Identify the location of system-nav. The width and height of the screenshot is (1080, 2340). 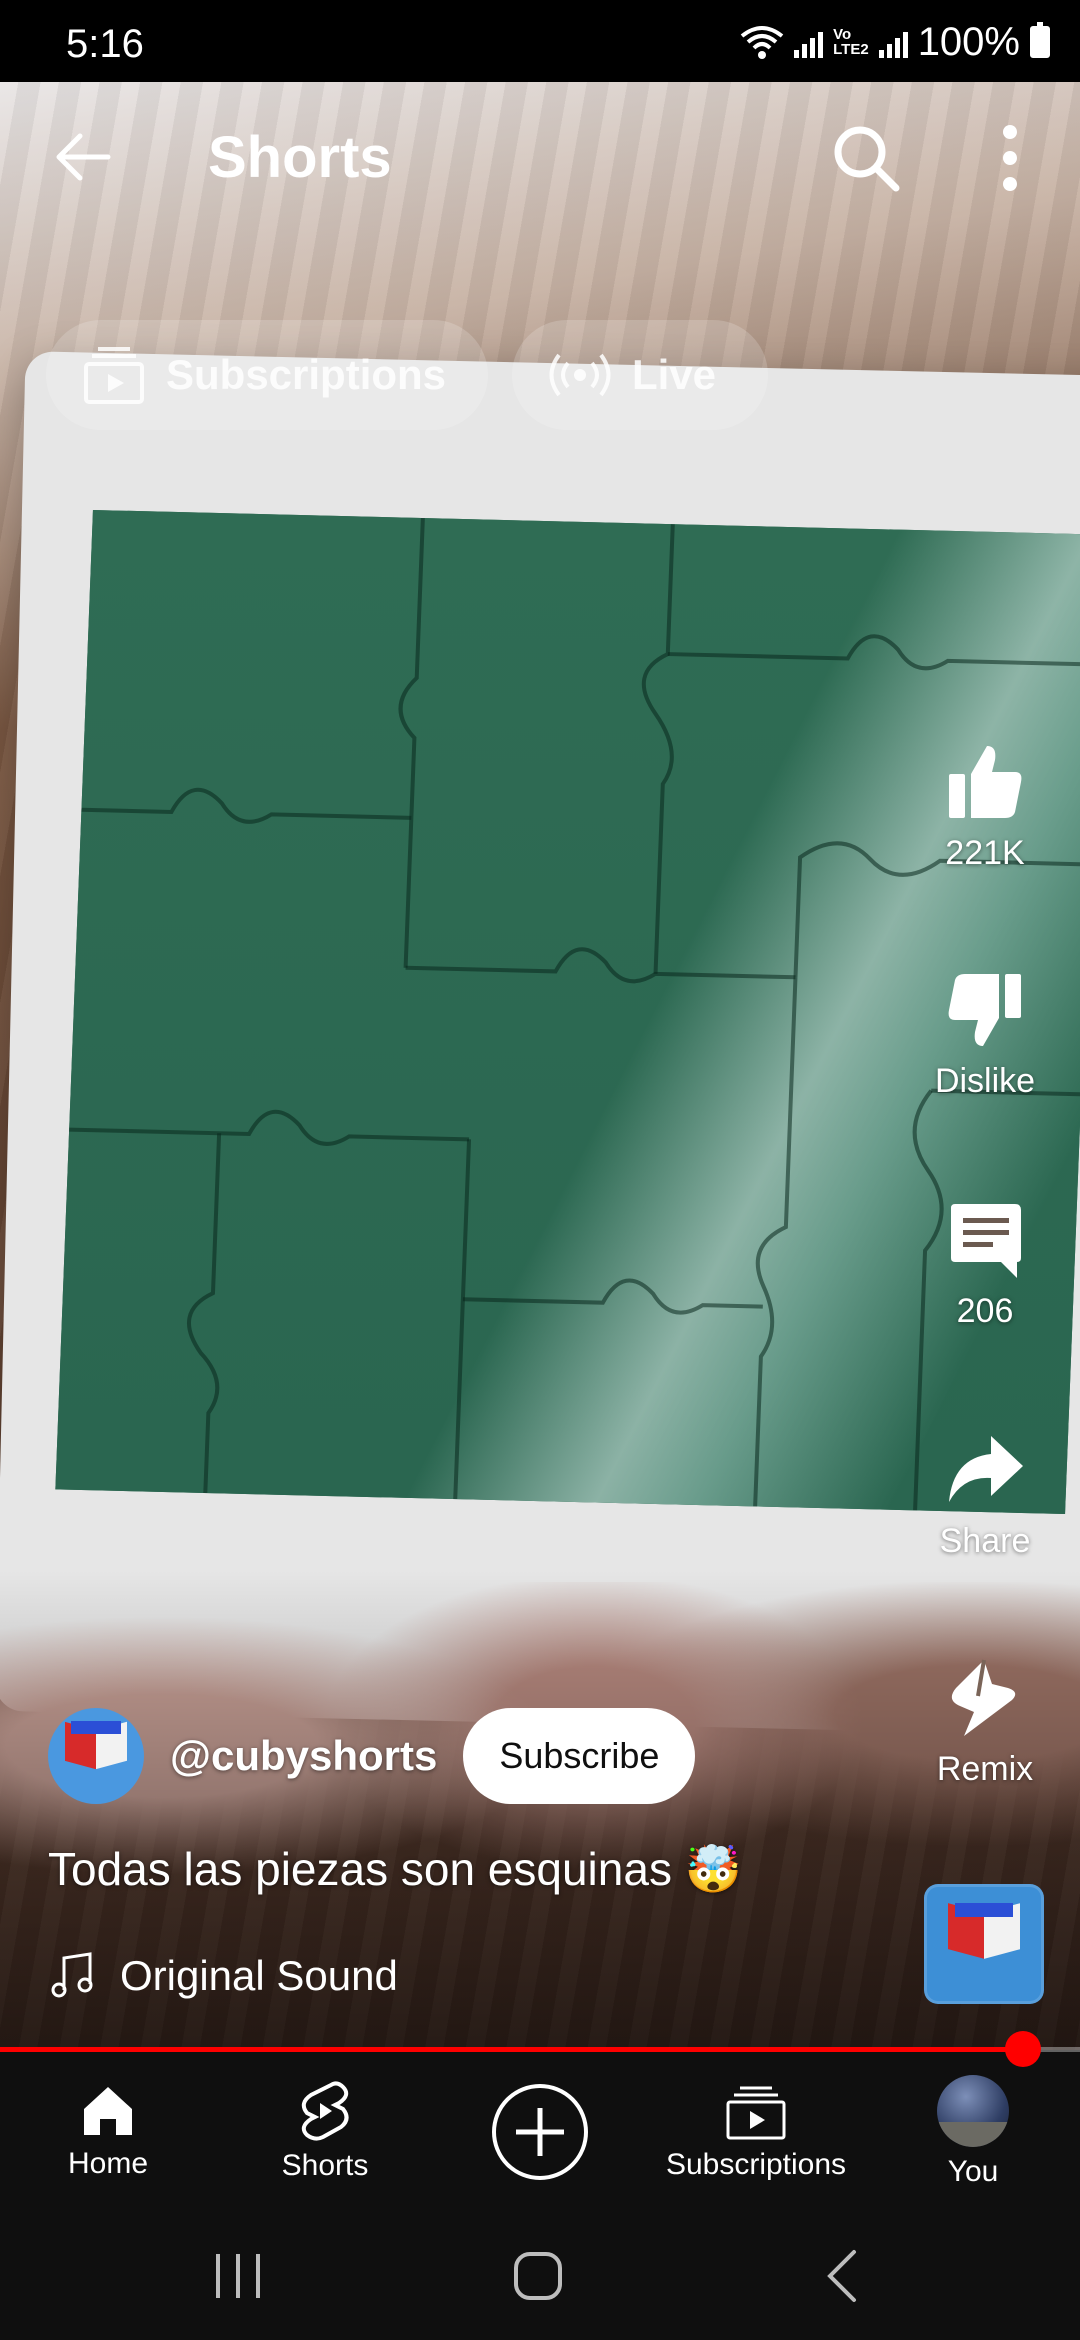
(540, 2276).